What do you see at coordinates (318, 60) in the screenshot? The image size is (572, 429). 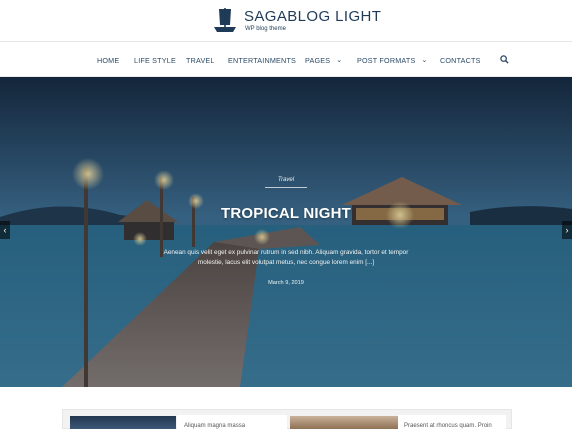 I see `nav-item-pages-label: PAGES` at bounding box center [318, 60].